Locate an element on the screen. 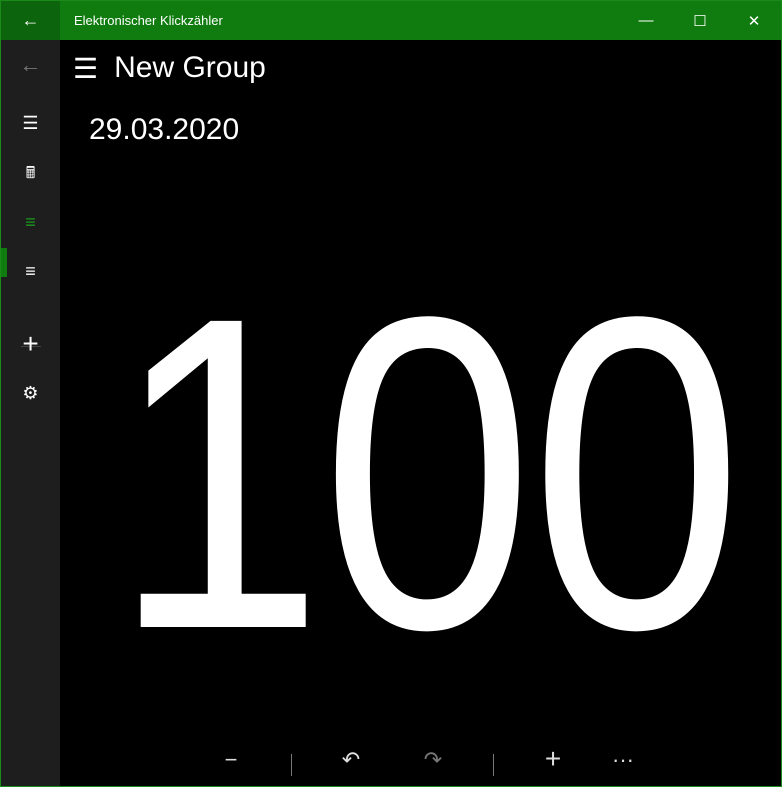  sidebar: ← ☰ 🖩 ≡ ≡ + ⚙ is located at coordinates (30, 413).